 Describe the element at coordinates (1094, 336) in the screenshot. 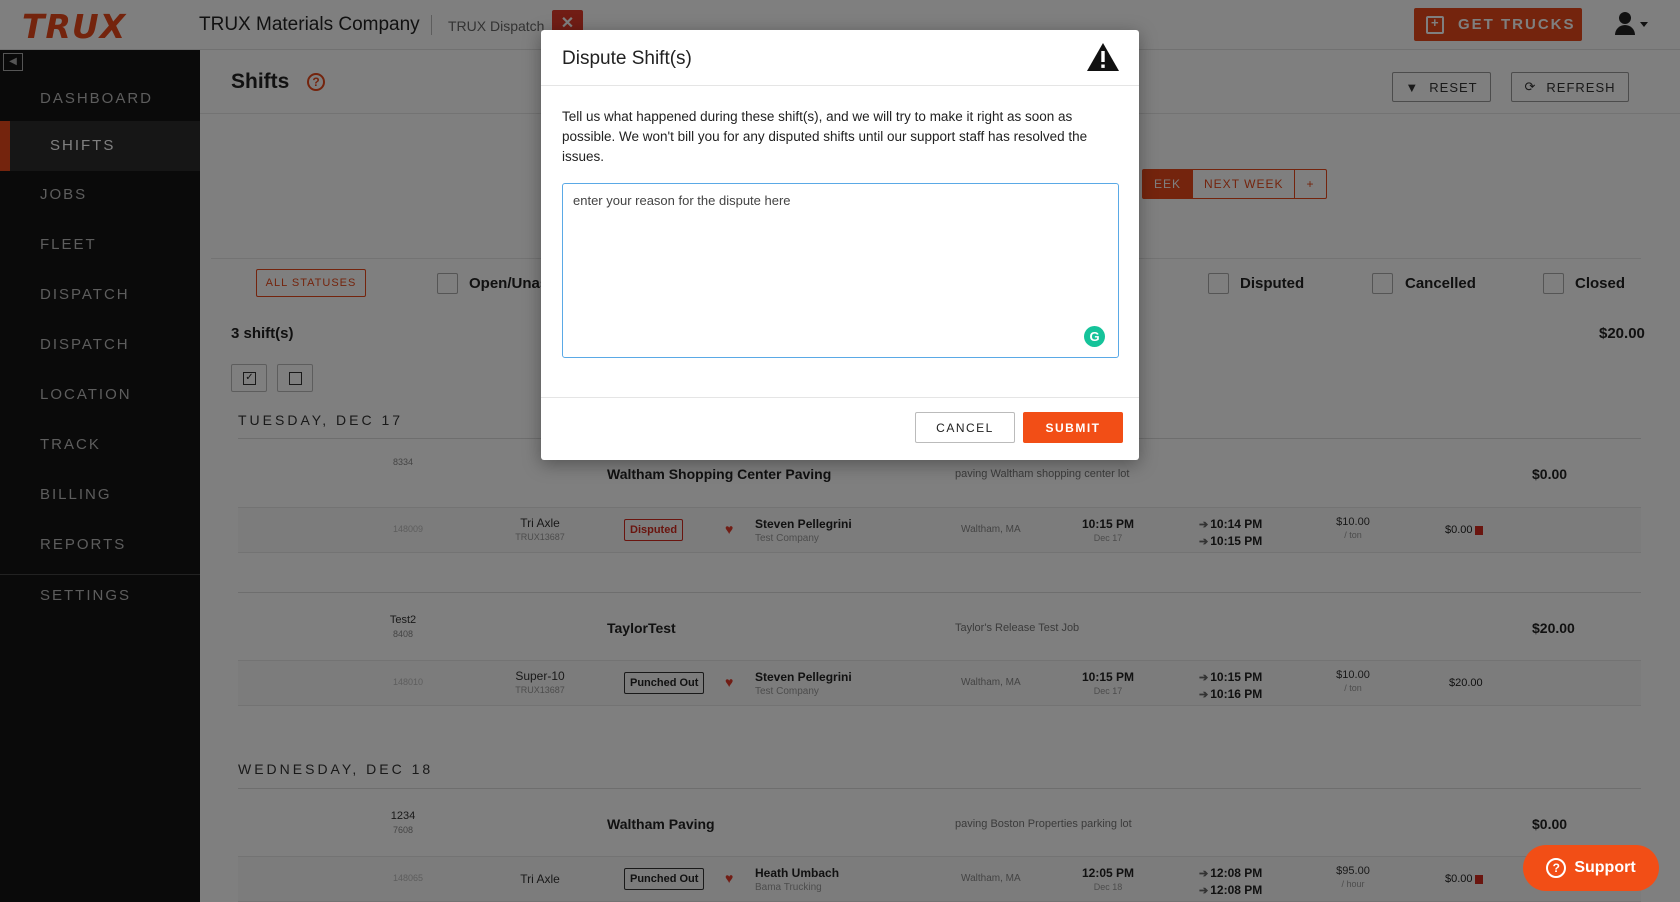

I see `grammarly-icon: G` at that location.